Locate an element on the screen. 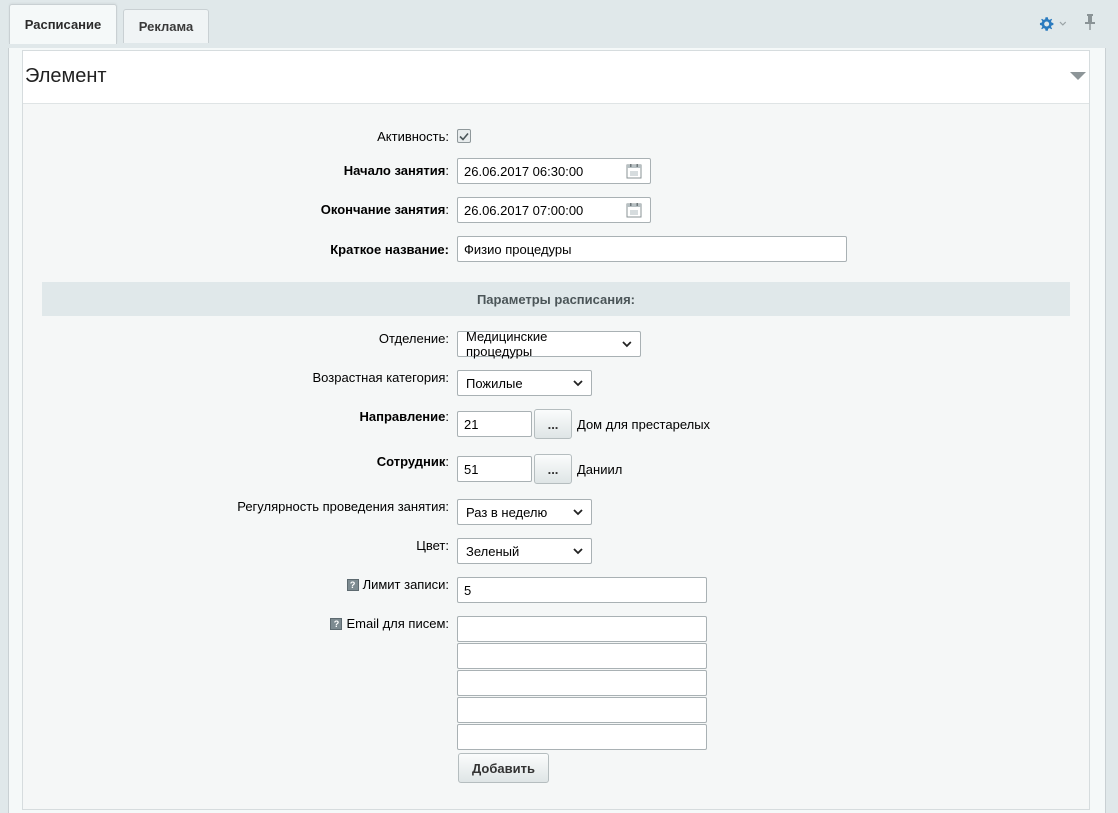  regularity-label: Регулярность проведения занятия: is located at coordinates (343, 506).